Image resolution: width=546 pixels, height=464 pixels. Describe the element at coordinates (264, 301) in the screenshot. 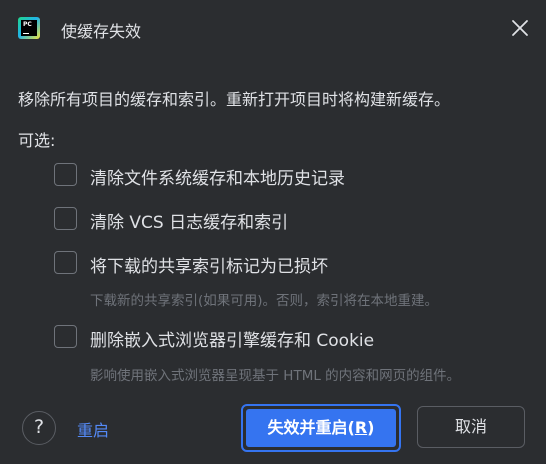

I see `option-hint: 下载新的共享索引(如果可用)。否则，索引将在本地重建。` at that location.